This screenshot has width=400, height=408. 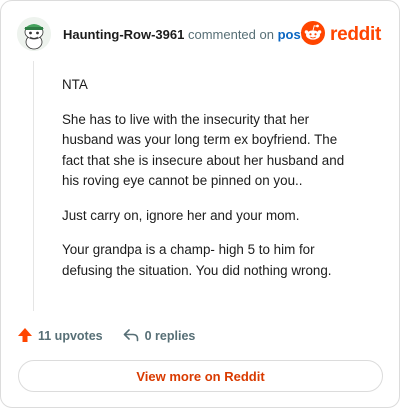 What do you see at coordinates (123, 34) in the screenshot?
I see `author-name: Haunting-Row-3961` at bounding box center [123, 34].